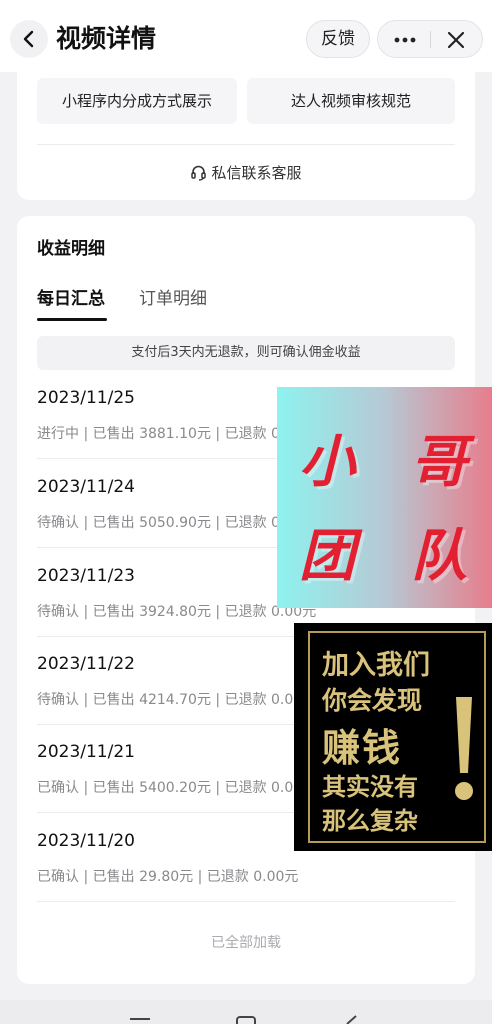 The width and height of the screenshot is (492, 1024). Describe the element at coordinates (439, 462) in the screenshot. I see `watermark-char: 哥` at that location.